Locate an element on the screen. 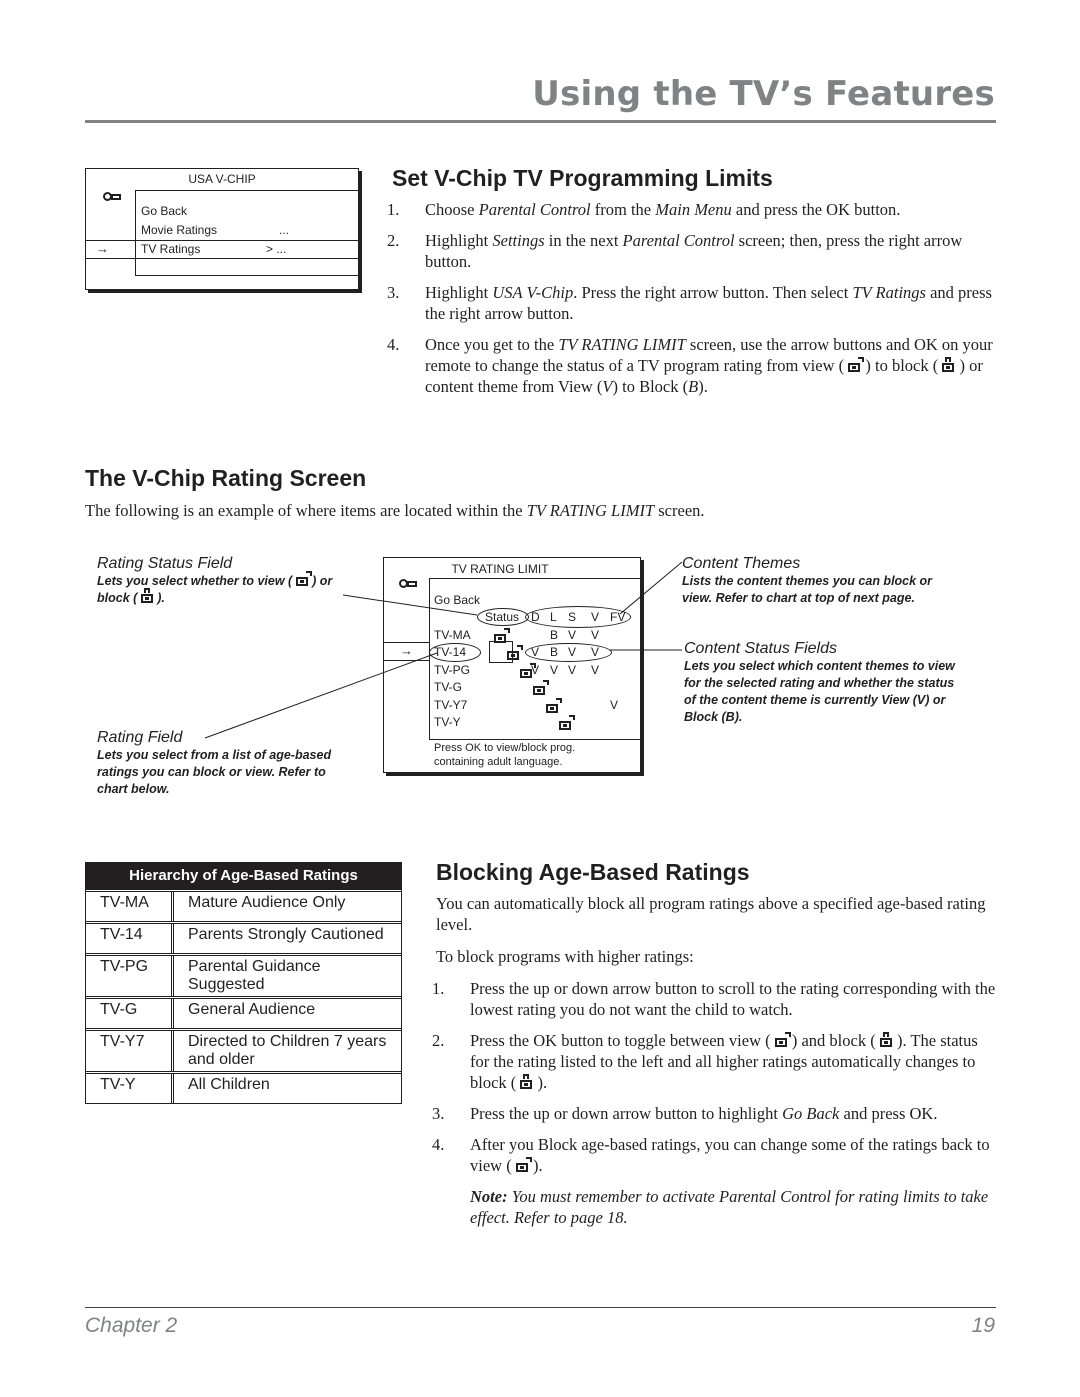 The image size is (1080, 1397). hierarchy-title: Hierarchy of Age-Based Ratings is located at coordinates (243, 876).